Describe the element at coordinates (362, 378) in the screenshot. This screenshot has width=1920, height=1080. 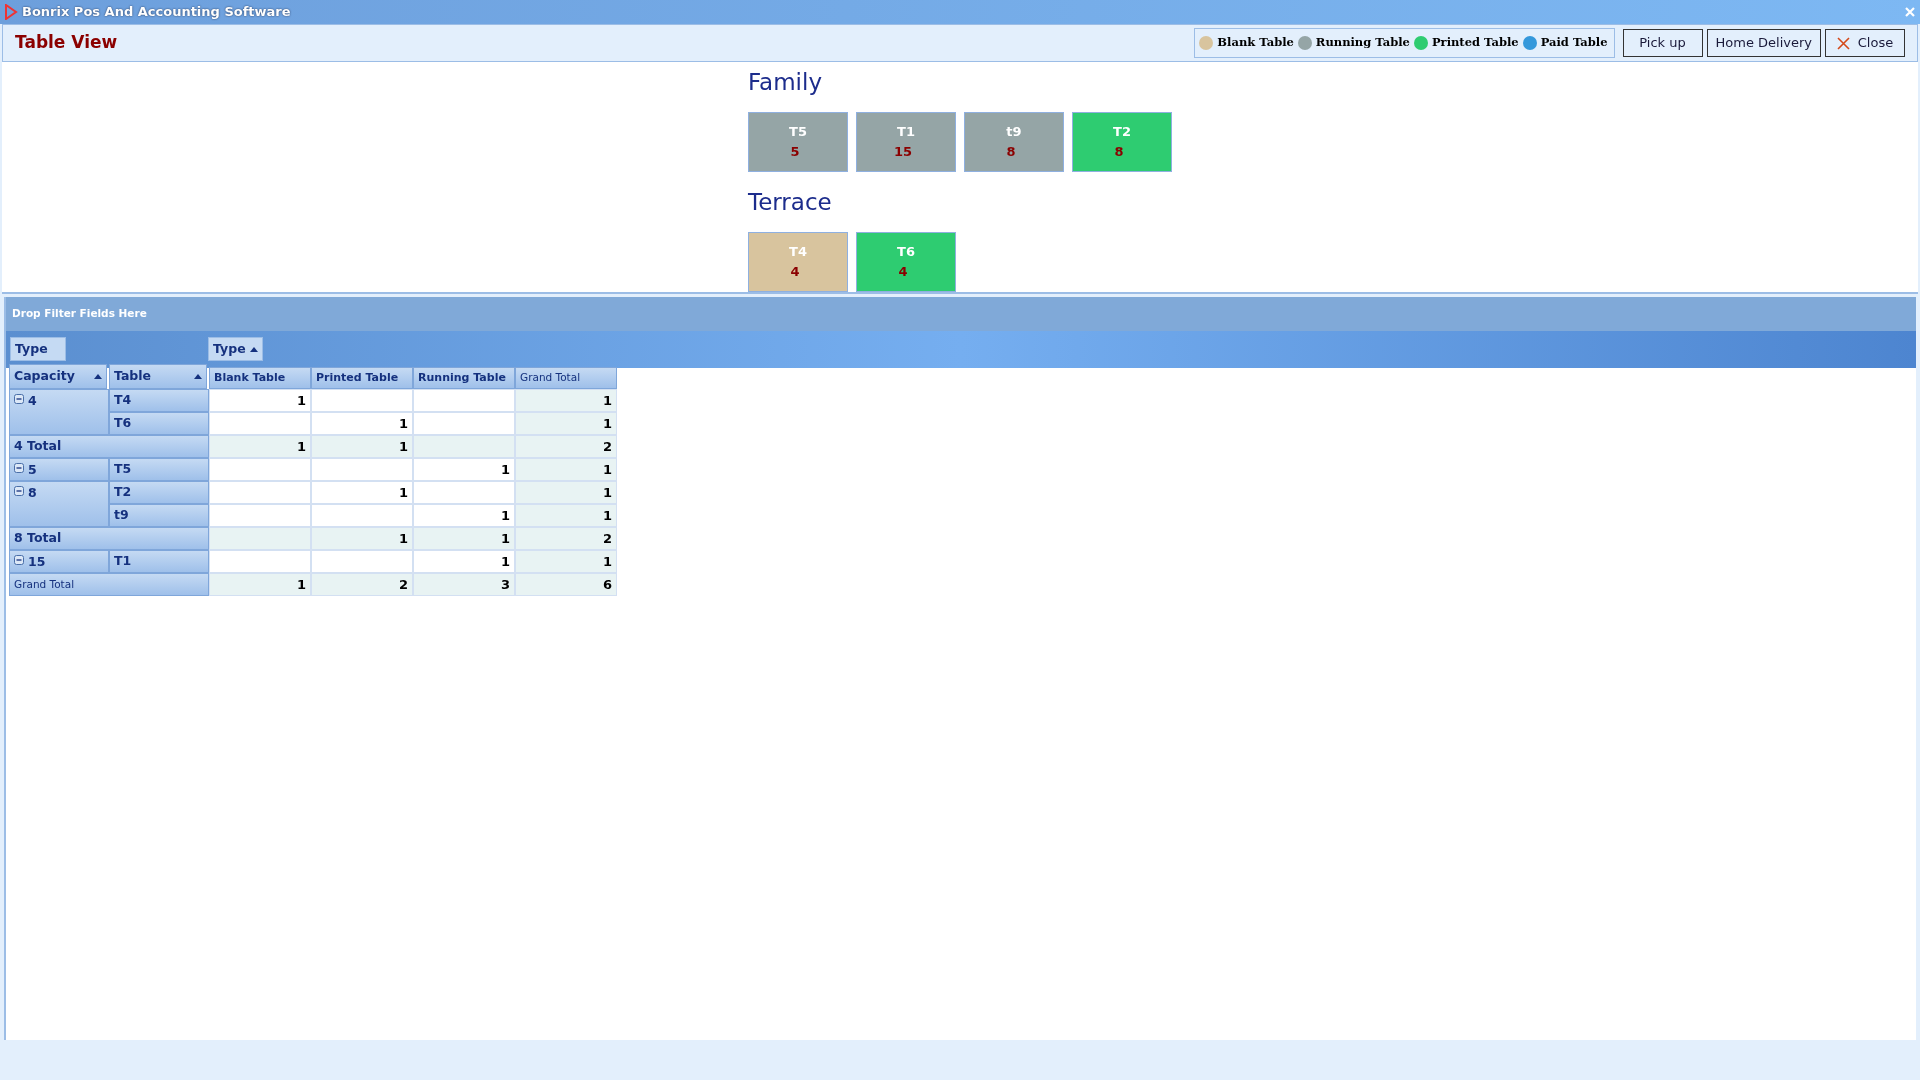
I see `column-header: Printed Table` at that location.